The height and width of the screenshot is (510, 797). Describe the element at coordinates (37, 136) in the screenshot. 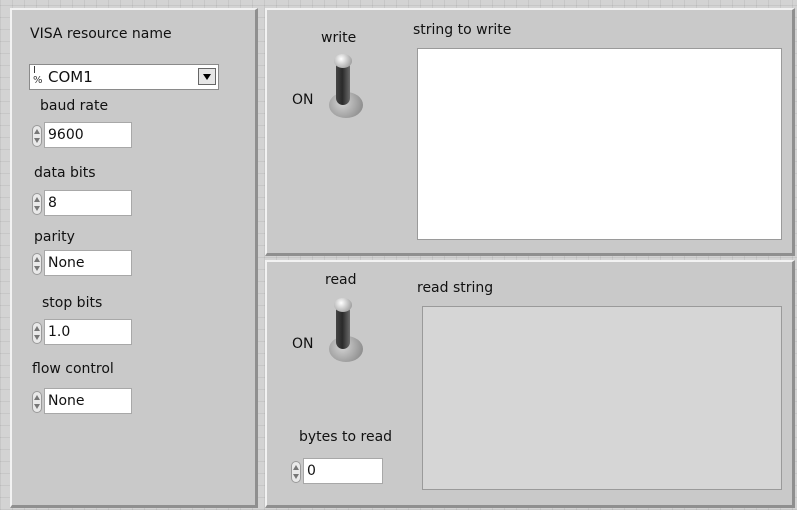

I see `baud-rate-spinner-icon` at that location.